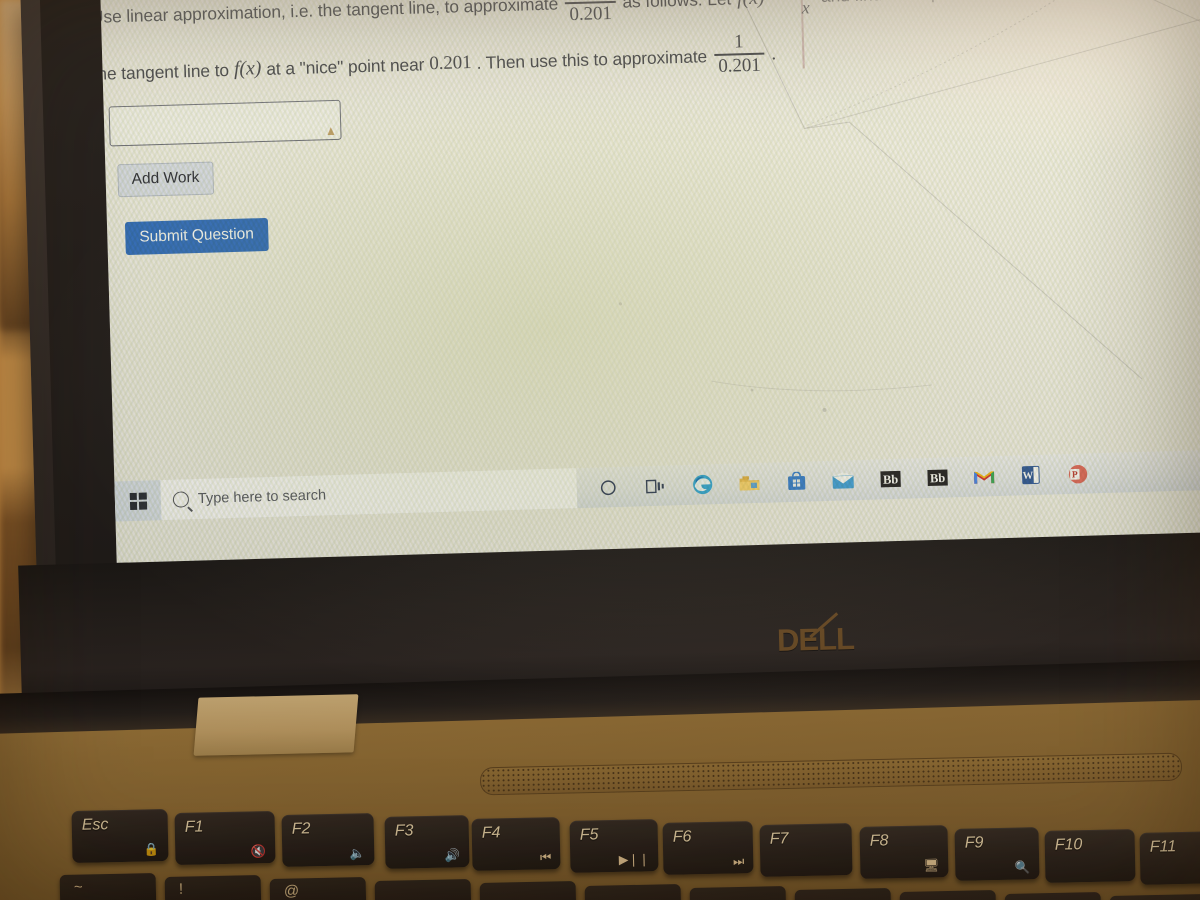 The height and width of the screenshot is (900, 1200). What do you see at coordinates (1068, 845) in the screenshot?
I see `key-label: F10` at bounding box center [1068, 845].